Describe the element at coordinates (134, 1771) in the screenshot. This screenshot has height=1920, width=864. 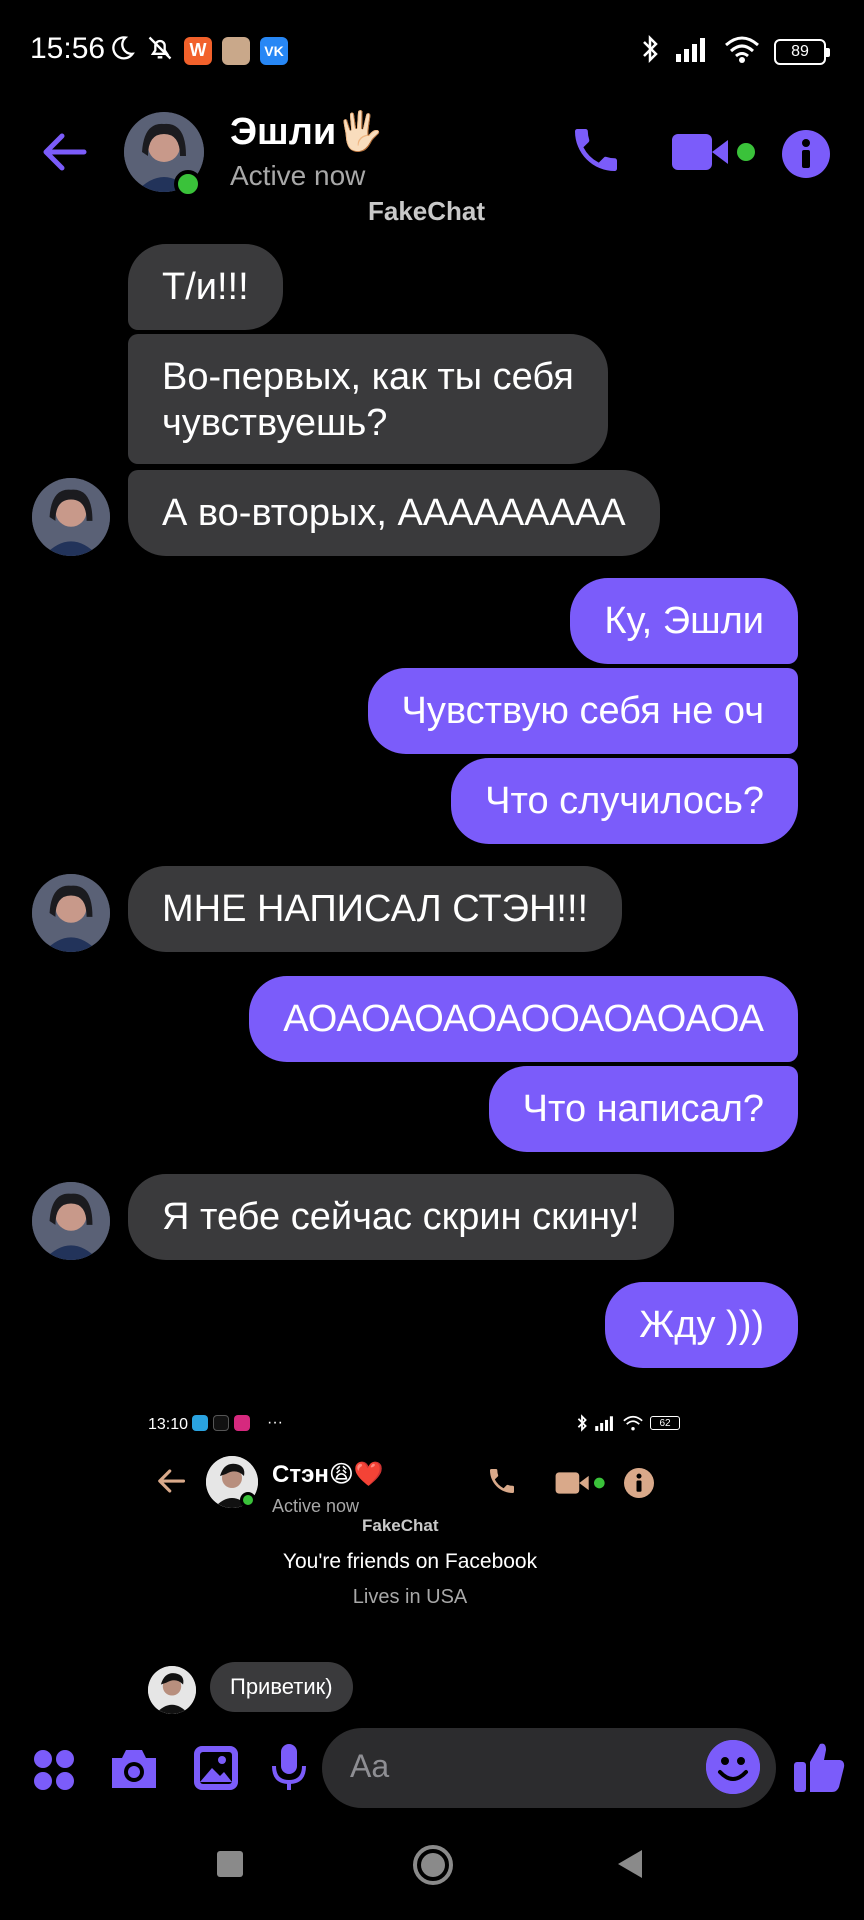
I see `camera-icon` at that location.